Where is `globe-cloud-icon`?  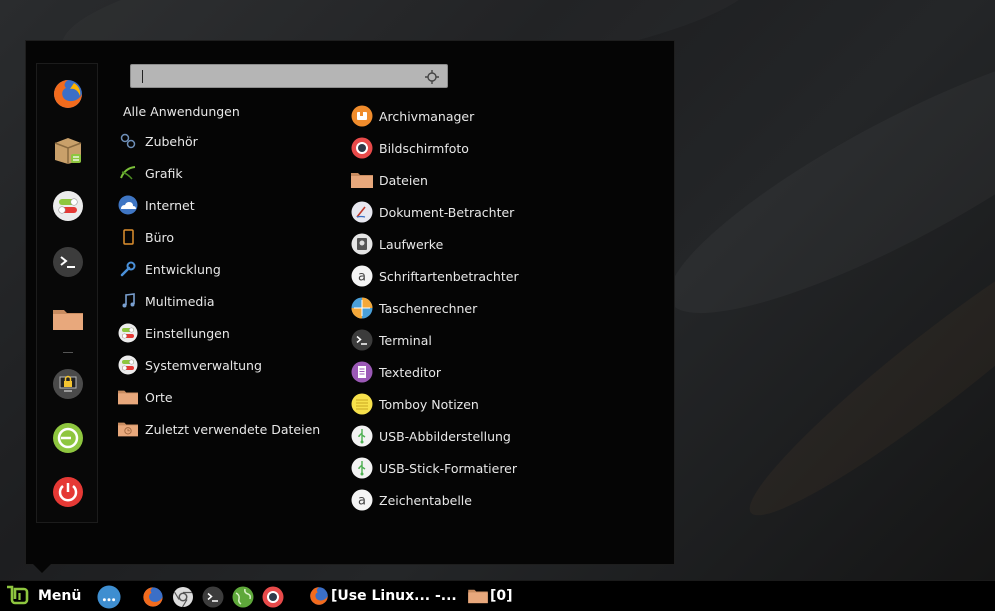
globe-cloud-icon is located at coordinates (128, 205).